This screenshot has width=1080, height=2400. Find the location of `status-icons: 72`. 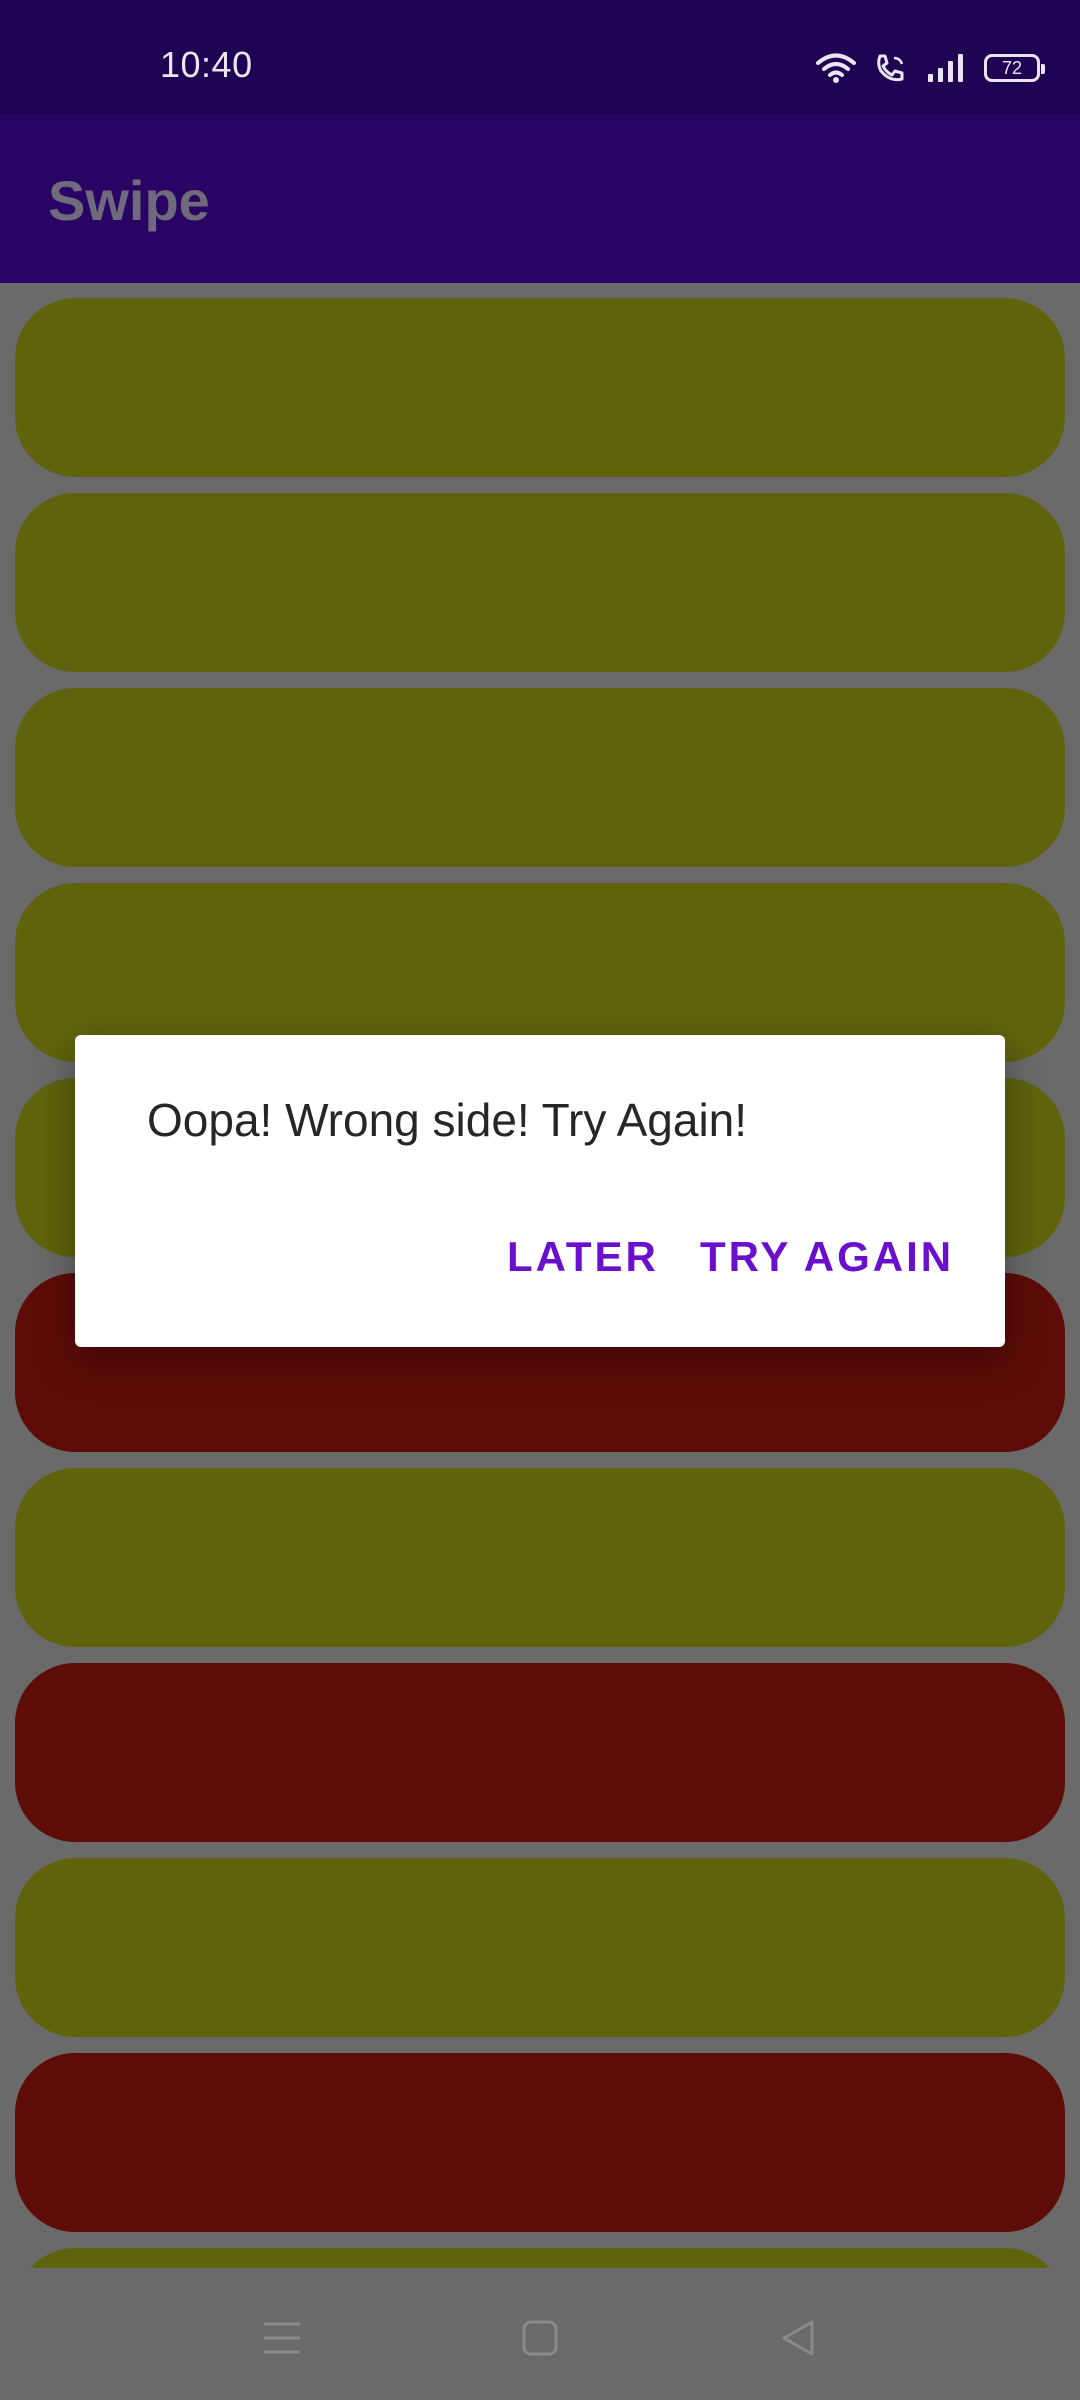

status-icons: 72 is located at coordinates (930, 68).